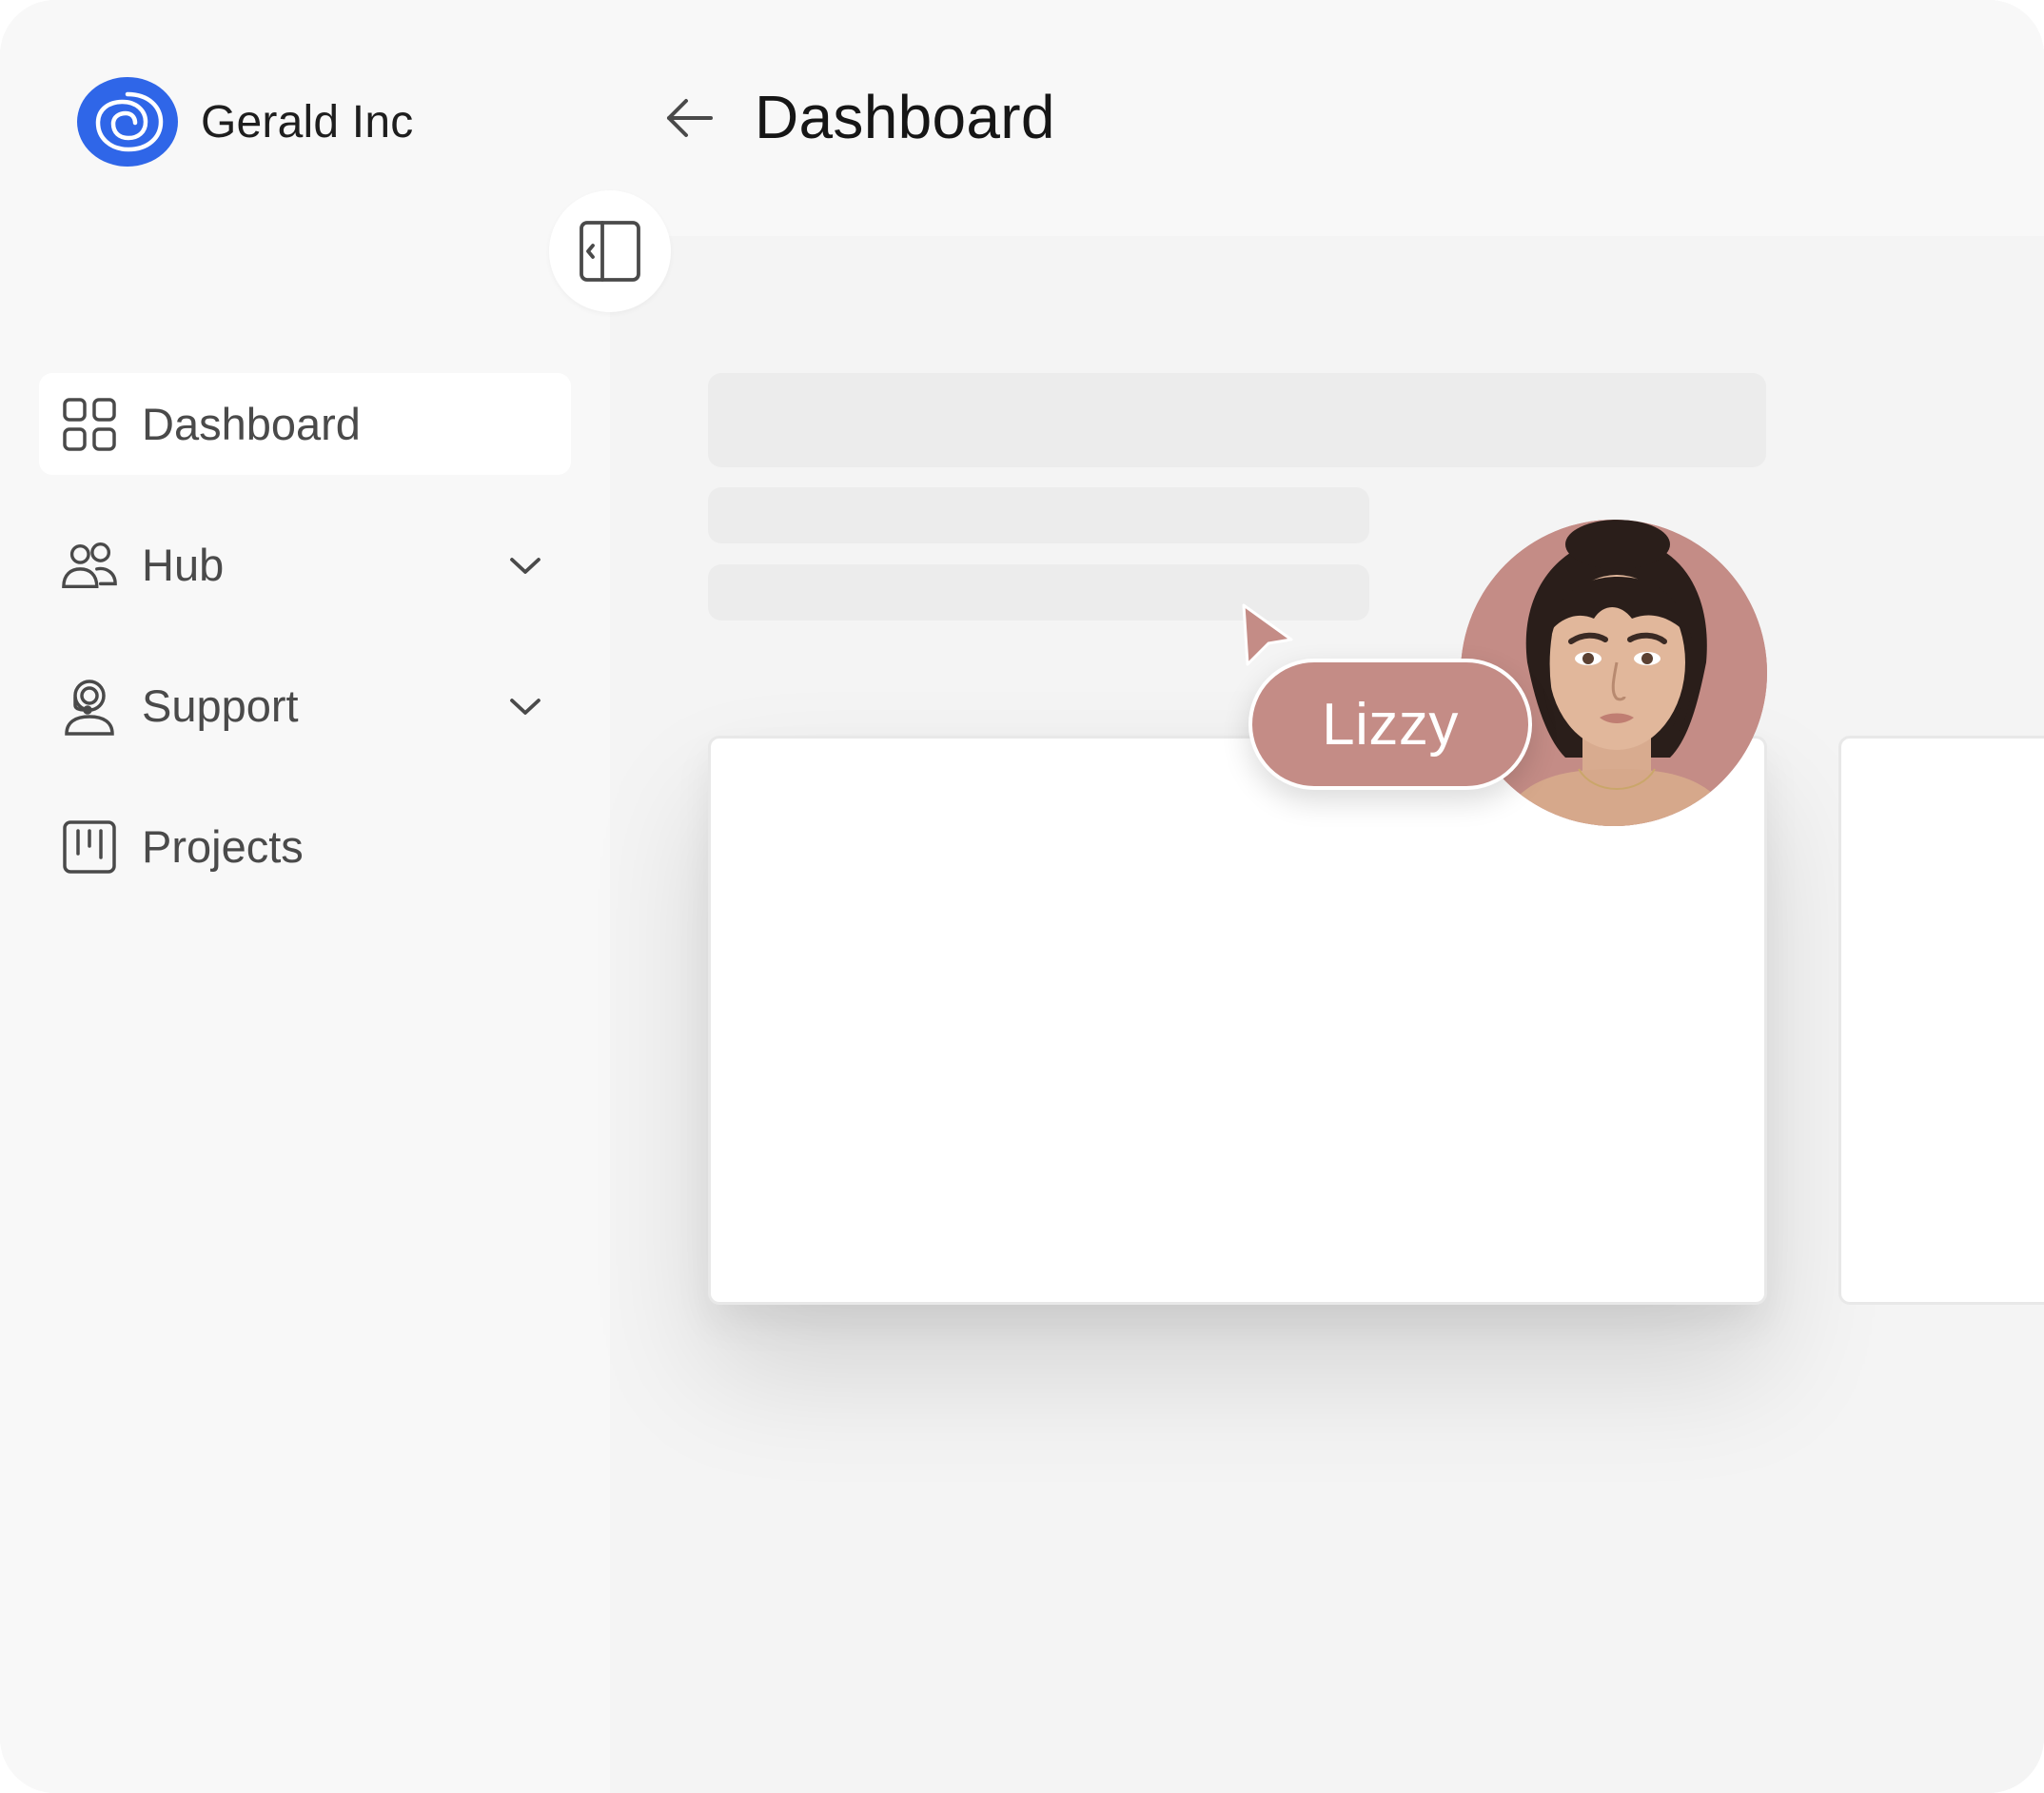 The height and width of the screenshot is (1793, 2044). Describe the element at coordinates (90, 847) in the screenshot. I see `kanban-icon` at that location.